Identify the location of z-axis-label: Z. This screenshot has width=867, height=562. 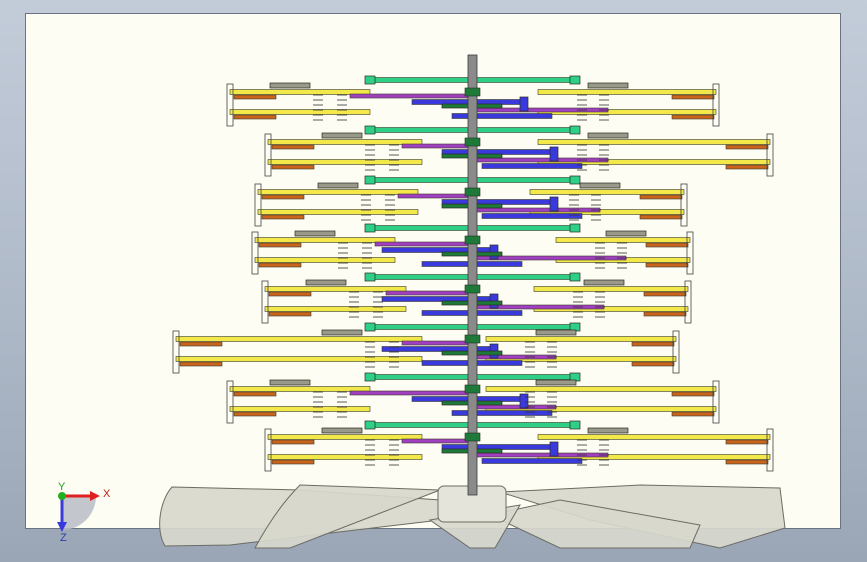
(63, 538).